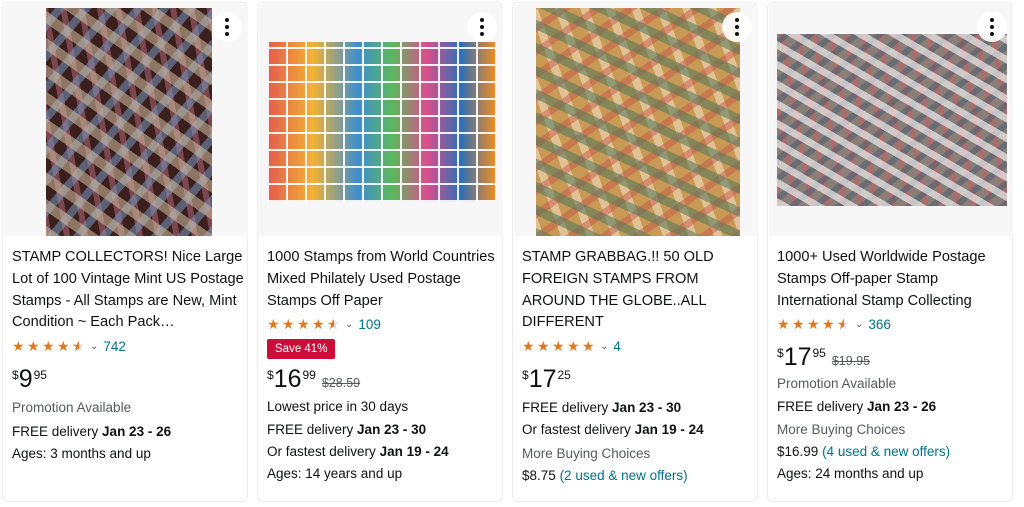 This screenshot has width=1024, height=507. I want to click on lowest-price-note: Lowest price in 30 days, so click(338, 407).